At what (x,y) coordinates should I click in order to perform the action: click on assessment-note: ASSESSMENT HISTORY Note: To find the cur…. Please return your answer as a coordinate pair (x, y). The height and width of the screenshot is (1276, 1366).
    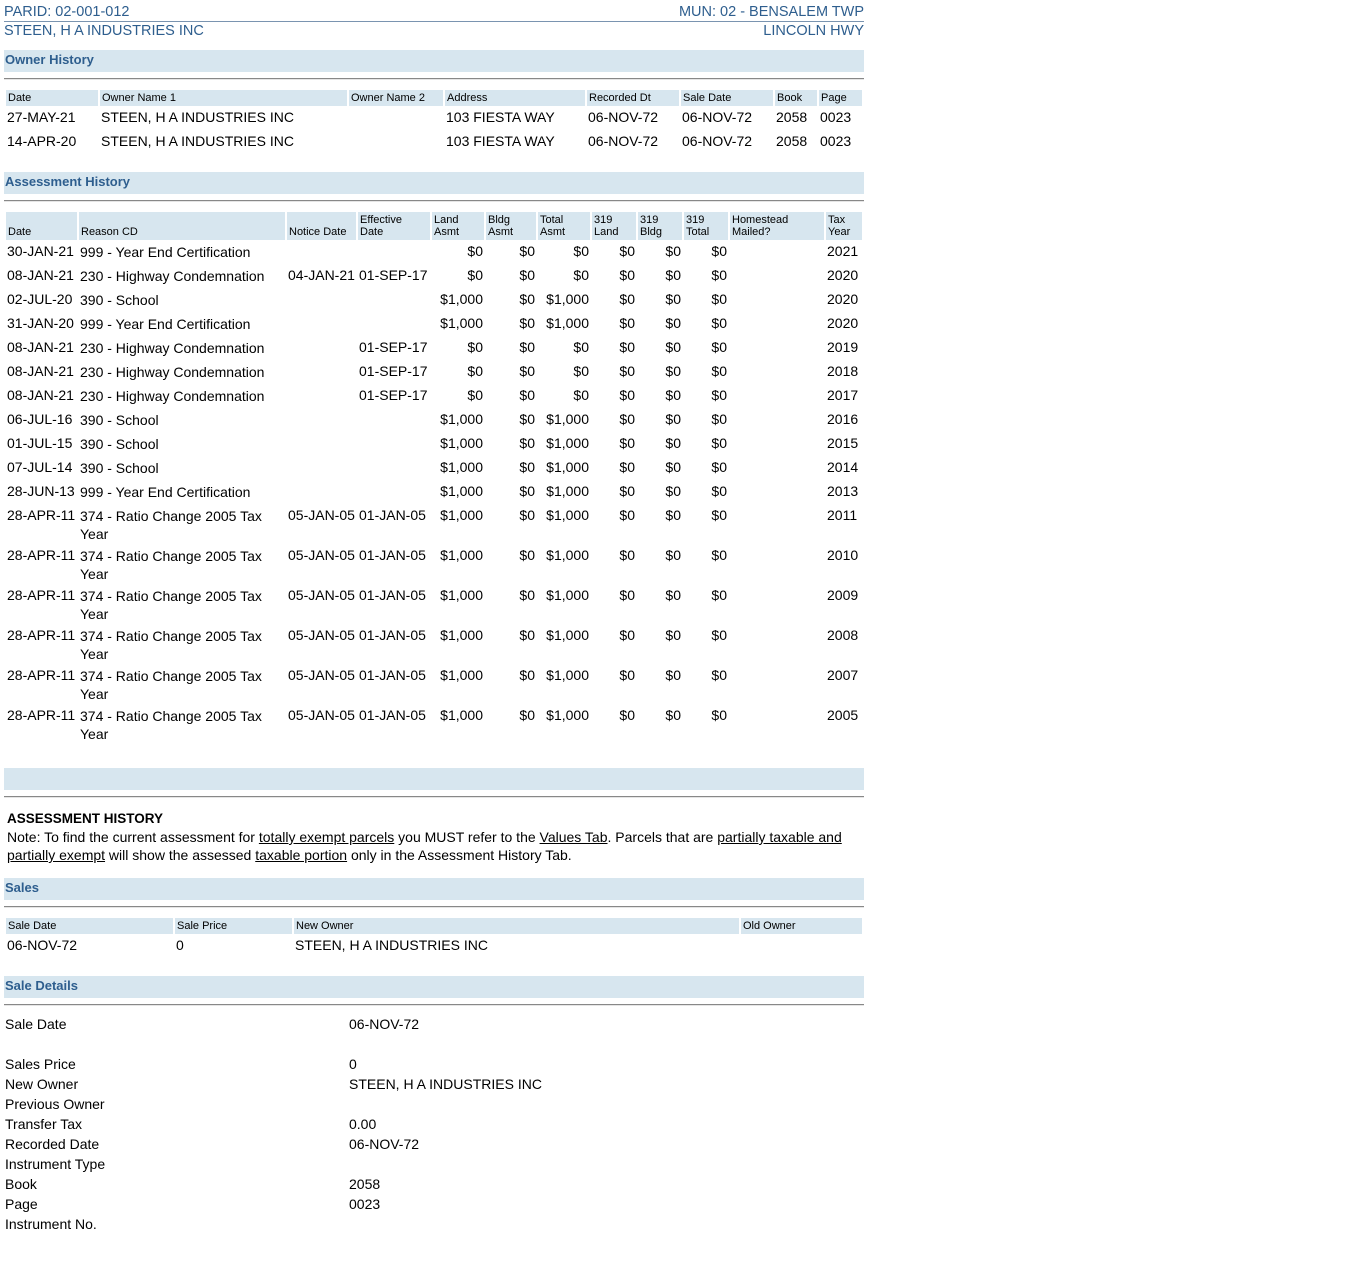
    Looking at the image, I should click on (434, 837).